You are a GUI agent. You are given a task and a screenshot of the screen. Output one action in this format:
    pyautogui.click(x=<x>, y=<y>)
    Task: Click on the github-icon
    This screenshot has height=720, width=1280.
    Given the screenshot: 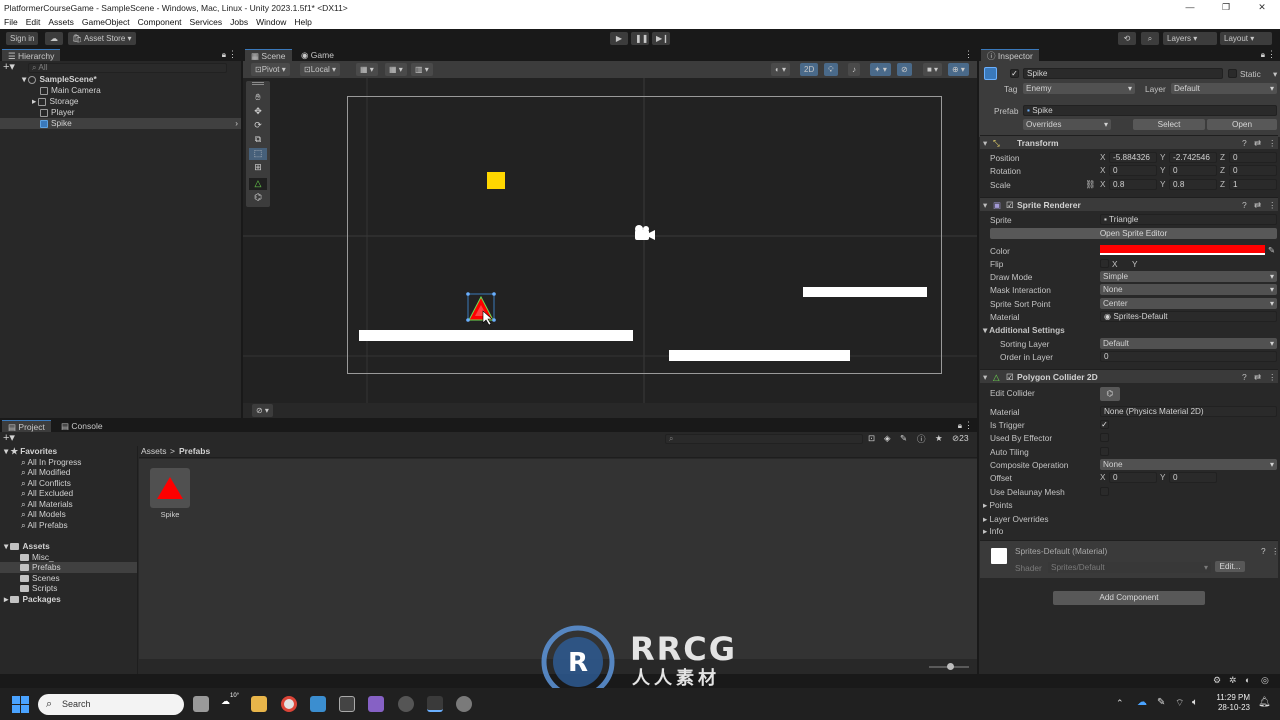 What is the action you would take?
    pyautogui.click(x=406, y=704)
    